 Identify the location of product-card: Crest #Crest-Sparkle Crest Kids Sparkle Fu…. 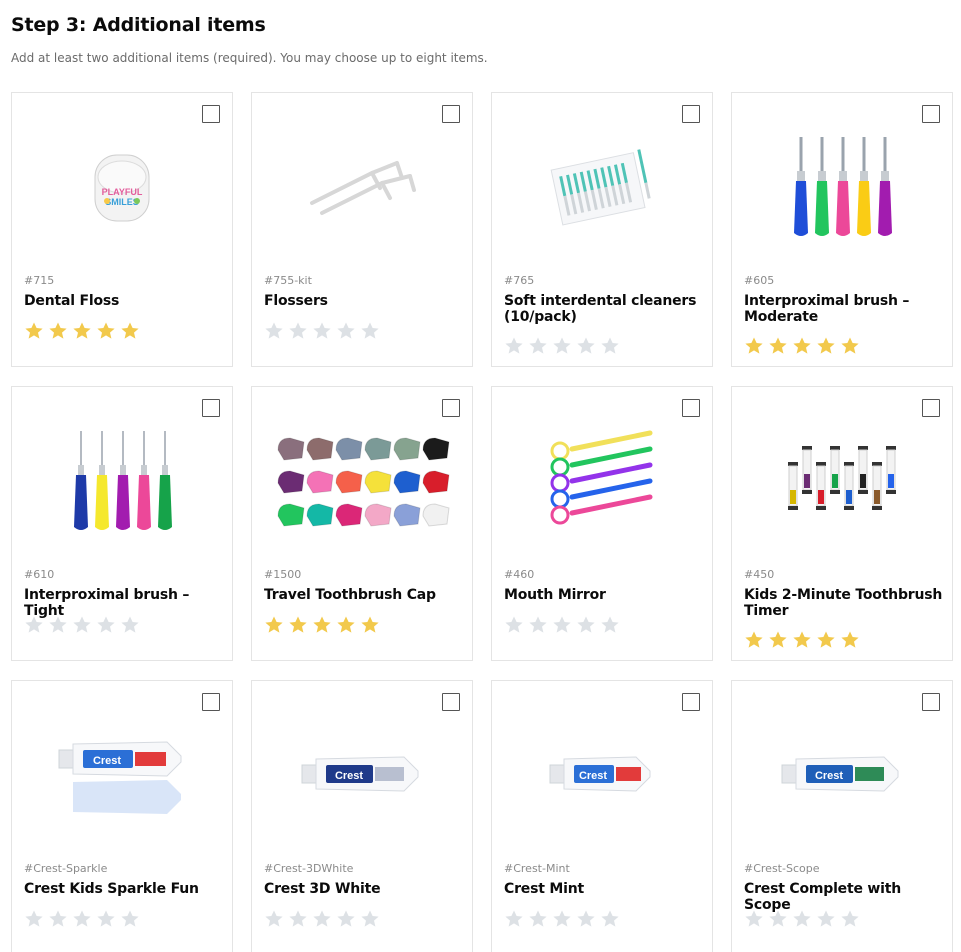
(122, 816).